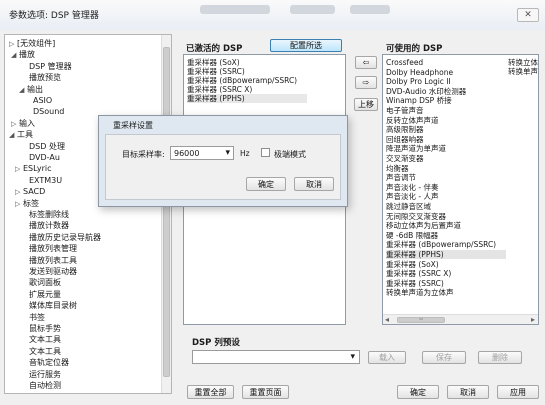  I want to click on configure-selected-button: 配置所选, so click(306, 45).